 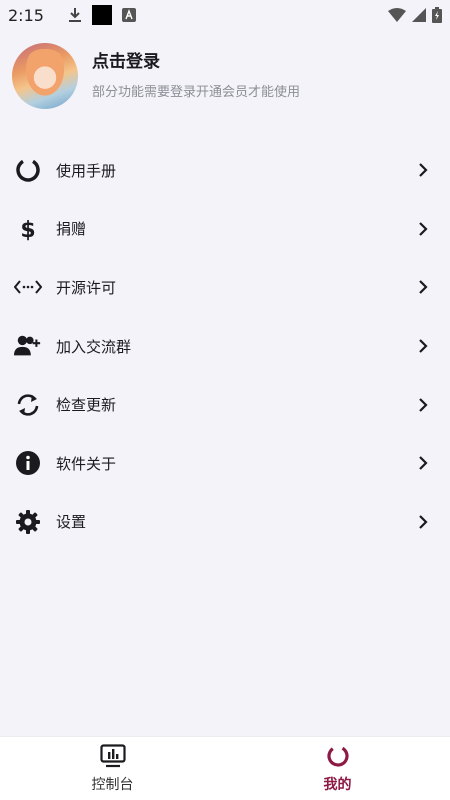 I want to click on status-left: 2:15, so click(x=72, y=15).